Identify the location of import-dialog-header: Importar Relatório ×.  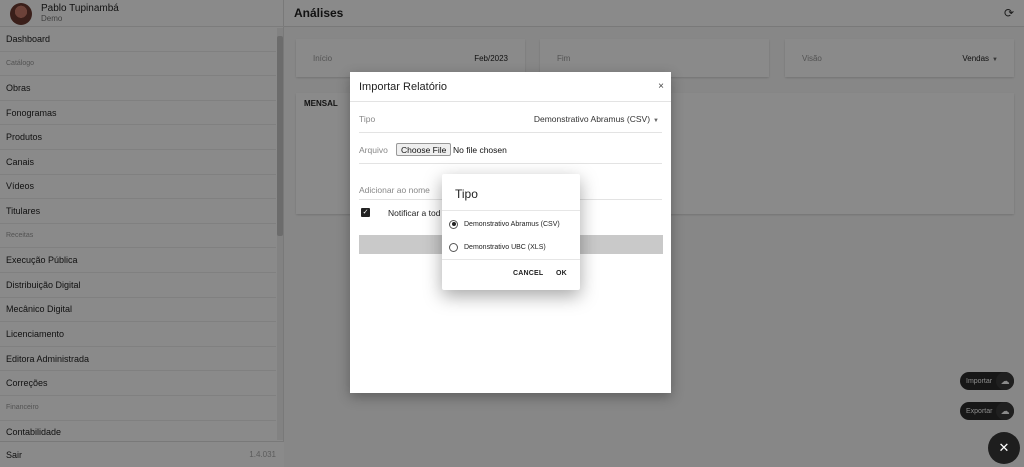
(510, 87).